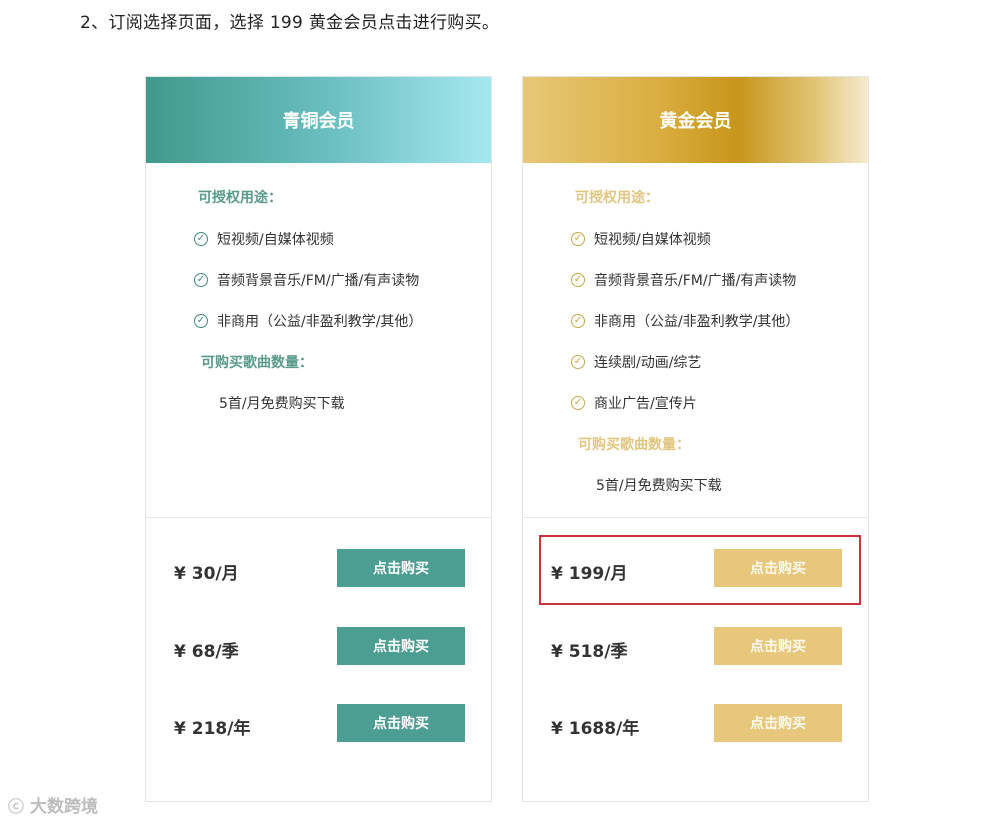  What do you see at coordinates (318, 120) in the screenshot?
I see `bronze-plan-title: 青铜会员` at bounding box center [318, 120].